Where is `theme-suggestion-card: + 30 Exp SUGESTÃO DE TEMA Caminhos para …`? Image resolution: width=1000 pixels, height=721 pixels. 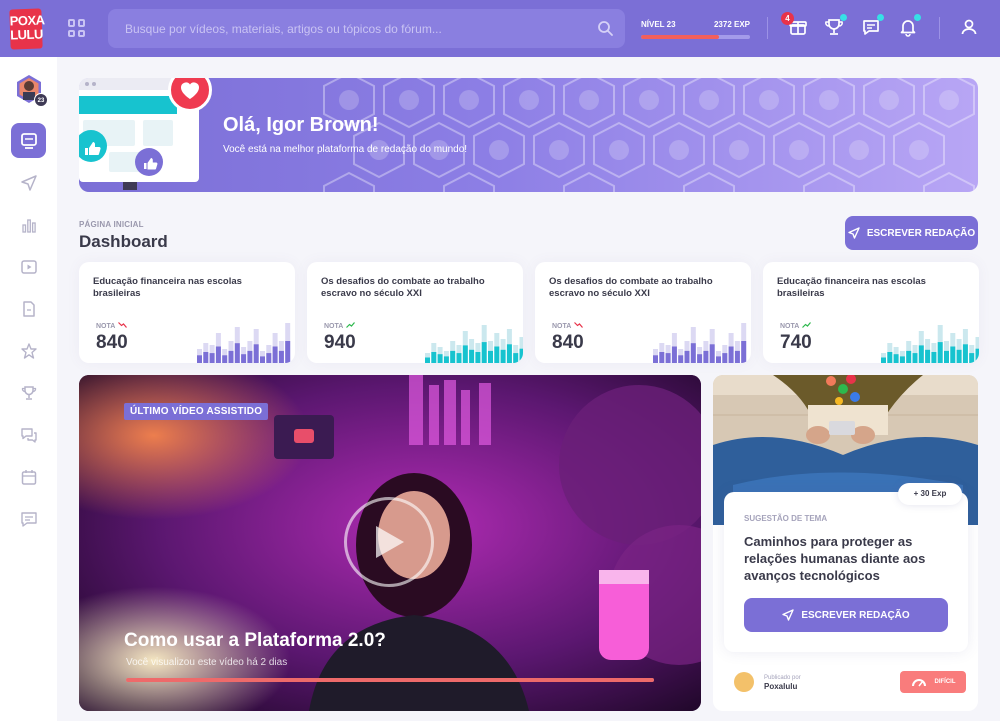
theme-suggestion-card: + 30 Exp SUGESTÃO DE TEMA Caminhos para … is located at coordinates (845, 543).